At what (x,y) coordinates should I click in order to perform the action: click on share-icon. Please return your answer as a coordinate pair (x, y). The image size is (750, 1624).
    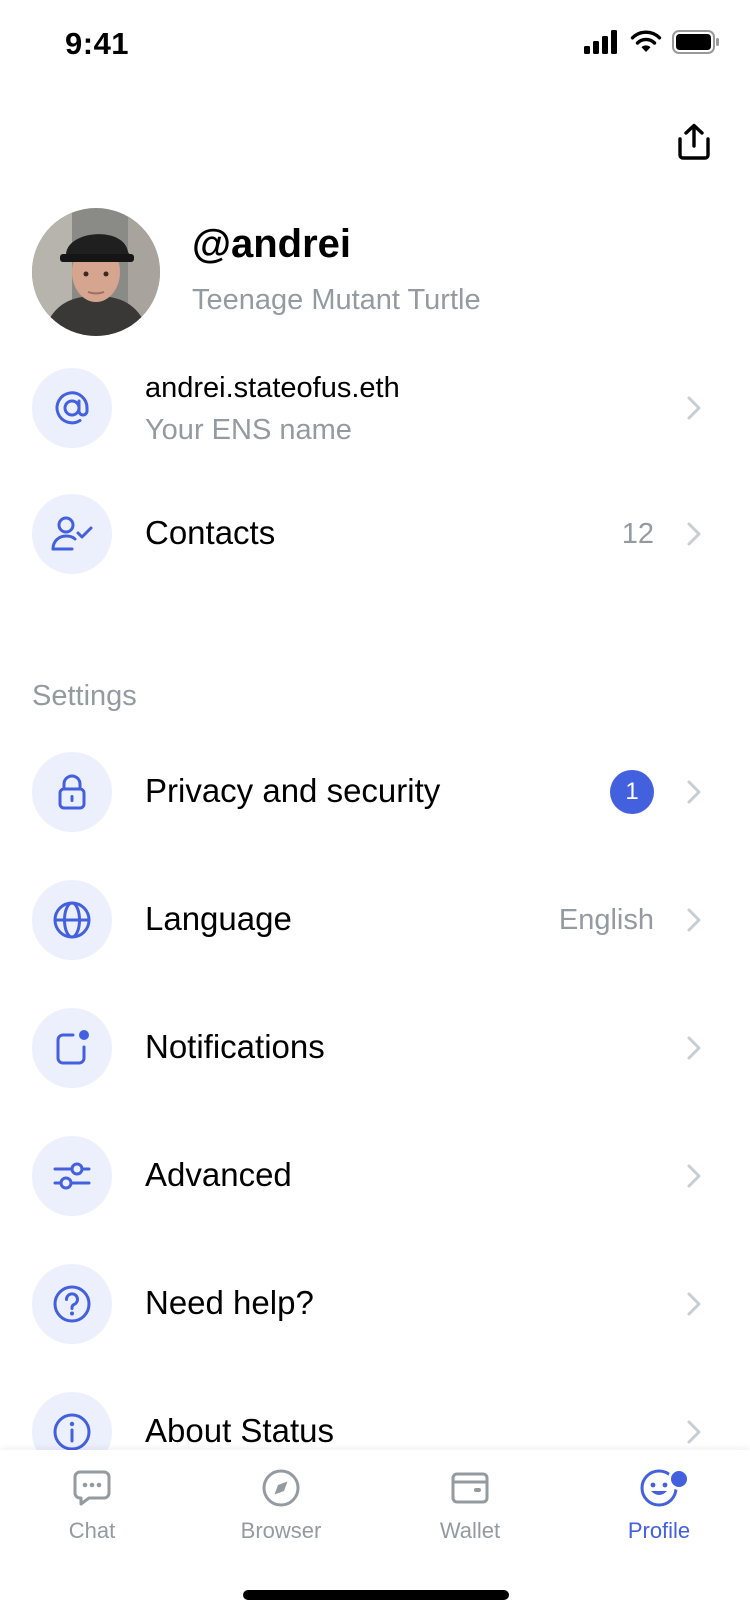
    Looking at the image, I should click on (694, 141).